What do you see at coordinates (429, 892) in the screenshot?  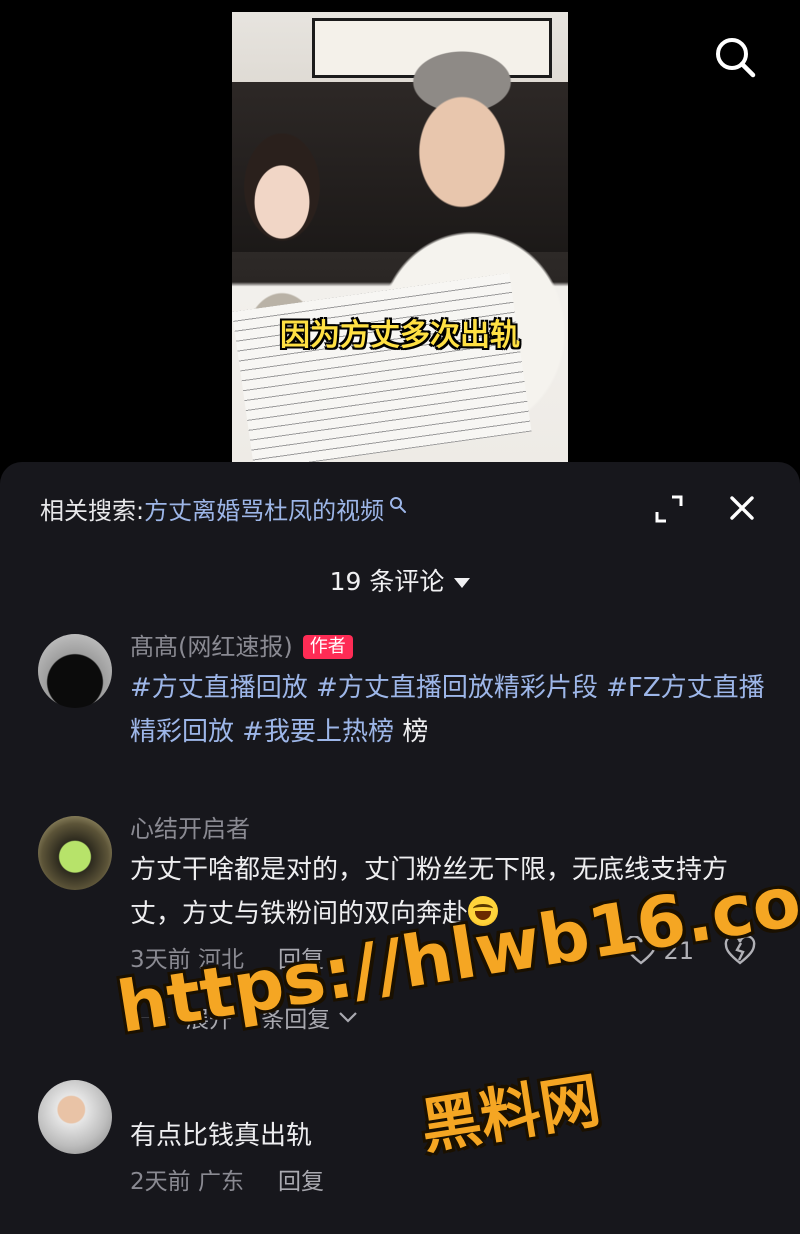 I see `comment-text: 方丈干啥都是对的，丈门粉丝无下限，无底线支持方丈，方丈与铁粉间的双向奔赴` at bounding box center [429, 892].